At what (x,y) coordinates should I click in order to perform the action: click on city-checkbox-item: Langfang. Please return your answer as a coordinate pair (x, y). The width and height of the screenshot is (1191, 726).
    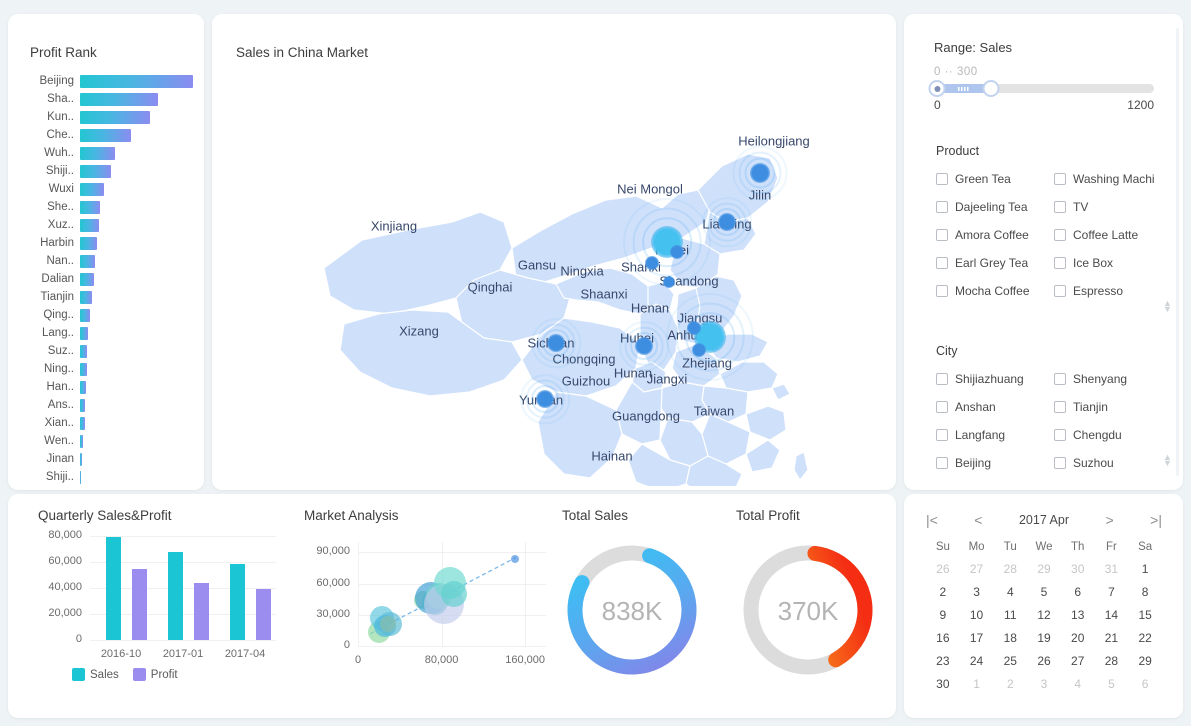
    Looking at the image, I should click on (995, 435).